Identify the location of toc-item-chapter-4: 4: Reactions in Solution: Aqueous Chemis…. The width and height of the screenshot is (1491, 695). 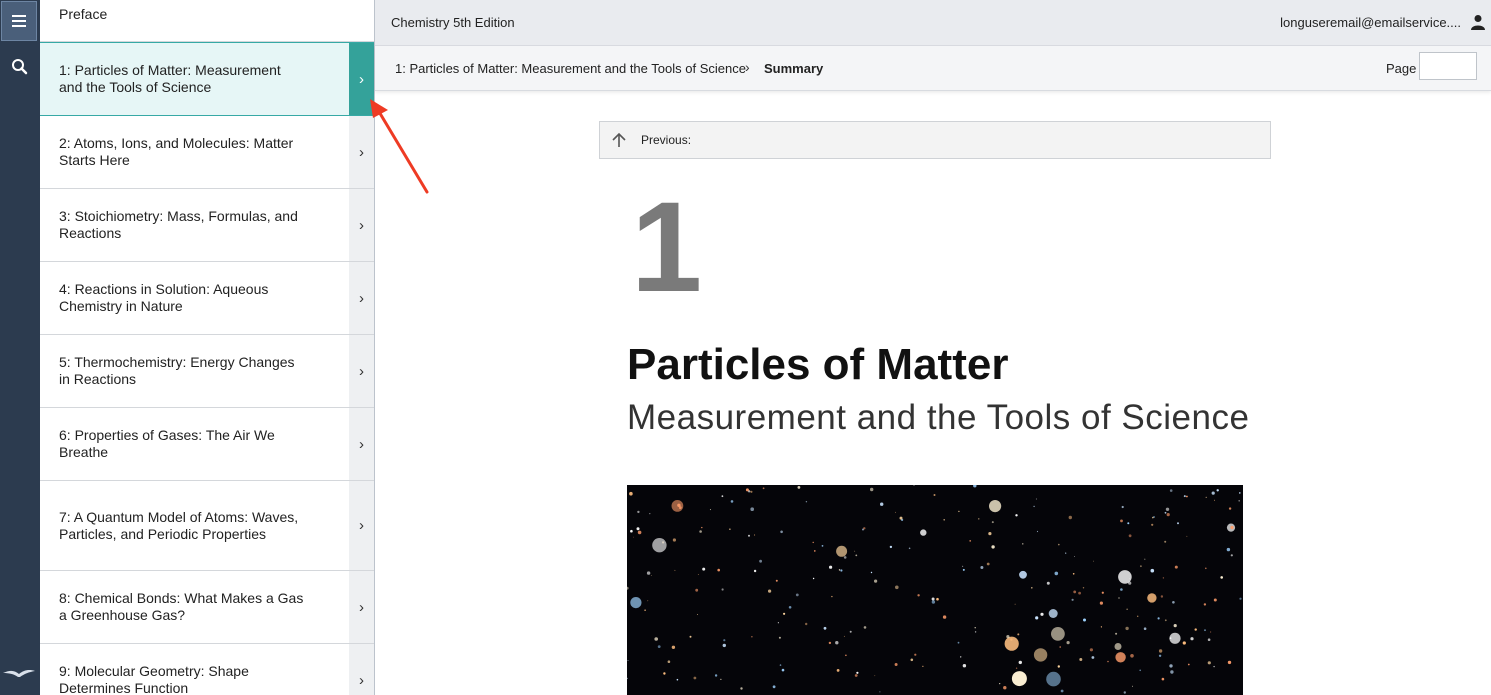
(207, 298).